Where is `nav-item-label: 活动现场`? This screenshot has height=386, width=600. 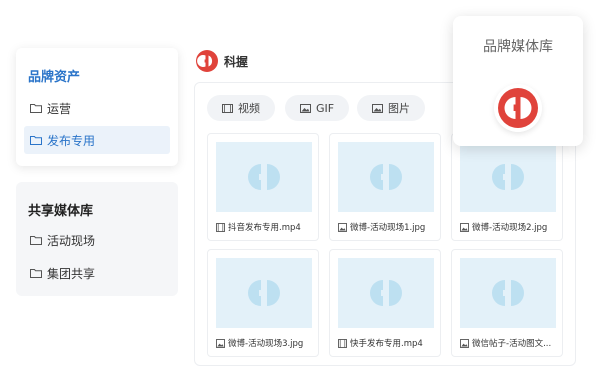
nav-item-label: 活动现场 is located at coordinates (71, 240).